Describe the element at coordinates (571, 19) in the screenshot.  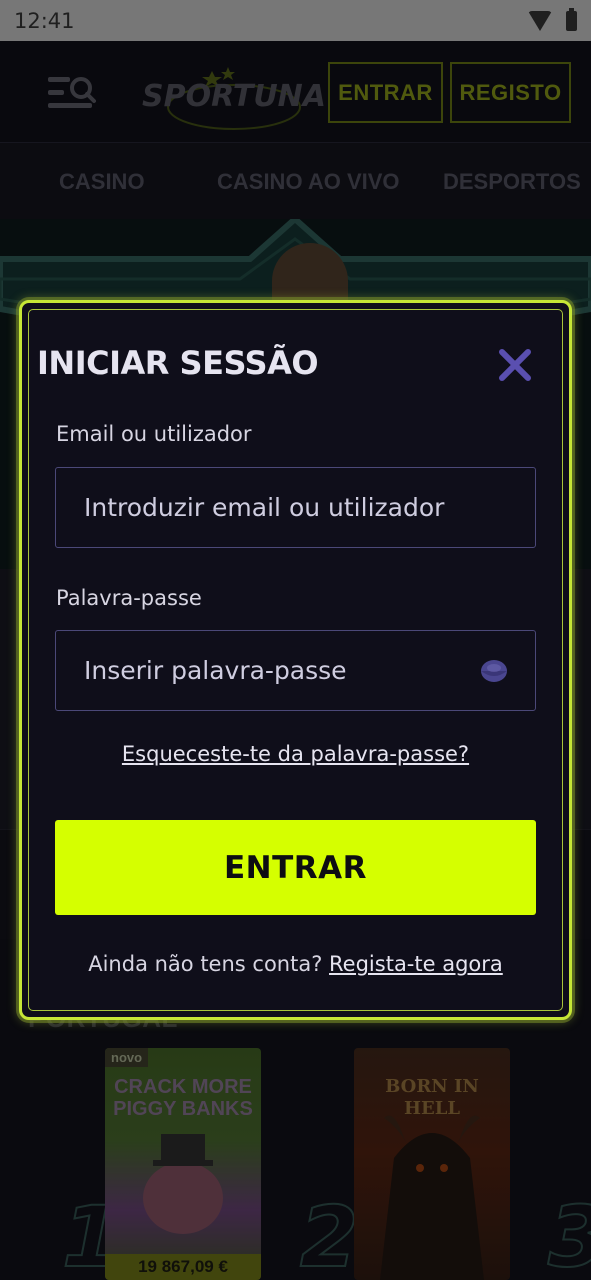
I see `battery-icon` at that location.